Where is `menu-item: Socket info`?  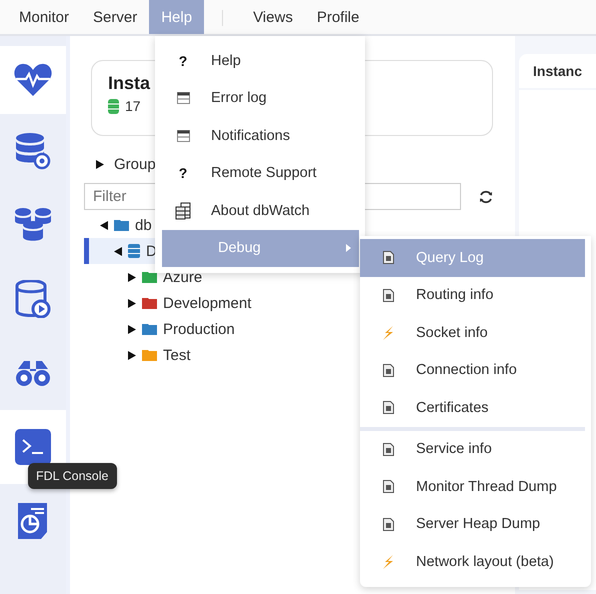
menu-item: Socket info is located at coordinates (472, 333).